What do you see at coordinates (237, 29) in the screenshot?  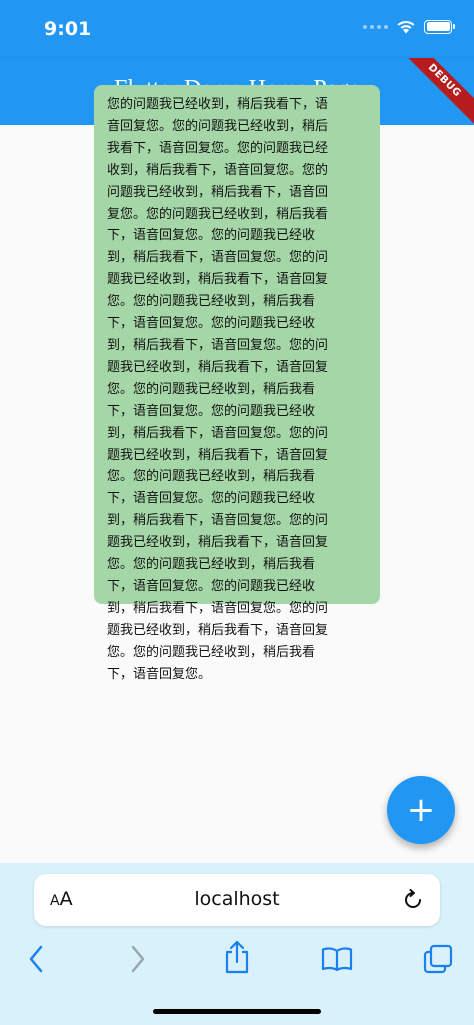 I see `status-bar: 9:01` at bounding box center [237, 29].